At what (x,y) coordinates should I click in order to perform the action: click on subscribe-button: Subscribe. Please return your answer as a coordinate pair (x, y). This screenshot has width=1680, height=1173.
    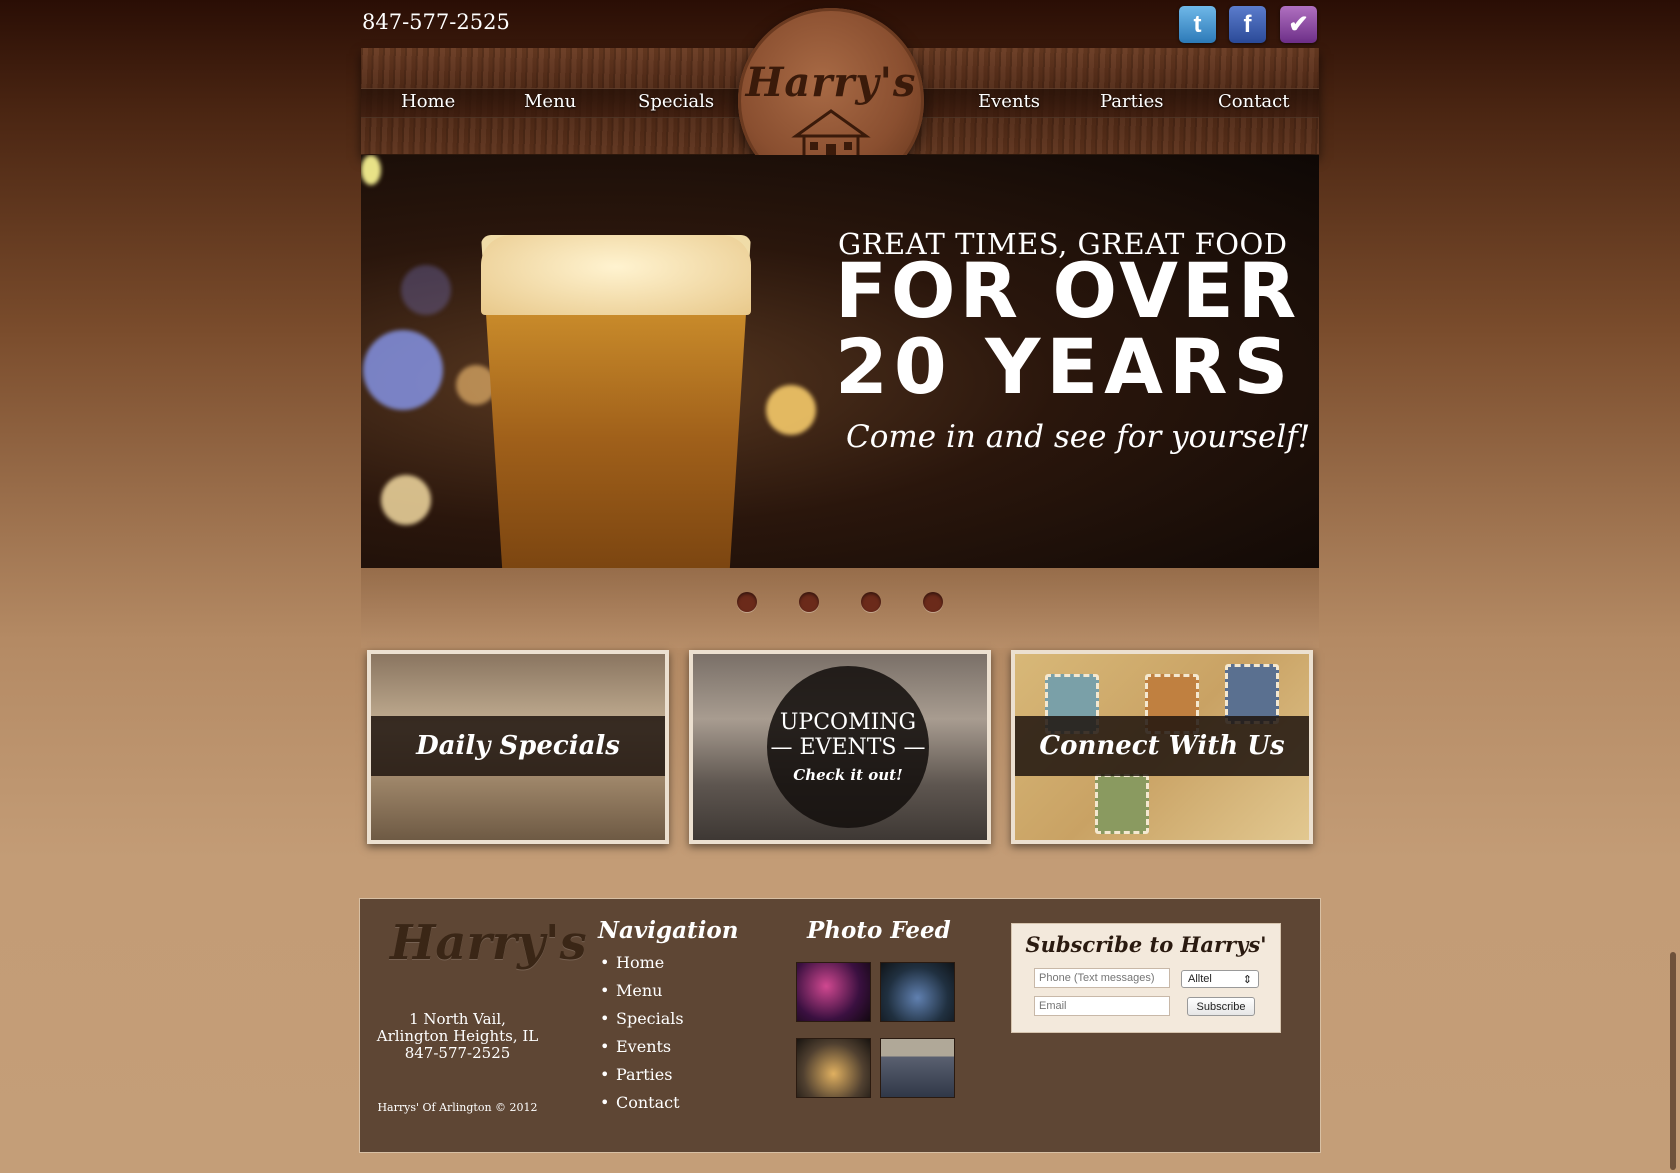
    Looking at the image, I should click on (1221, 1006).